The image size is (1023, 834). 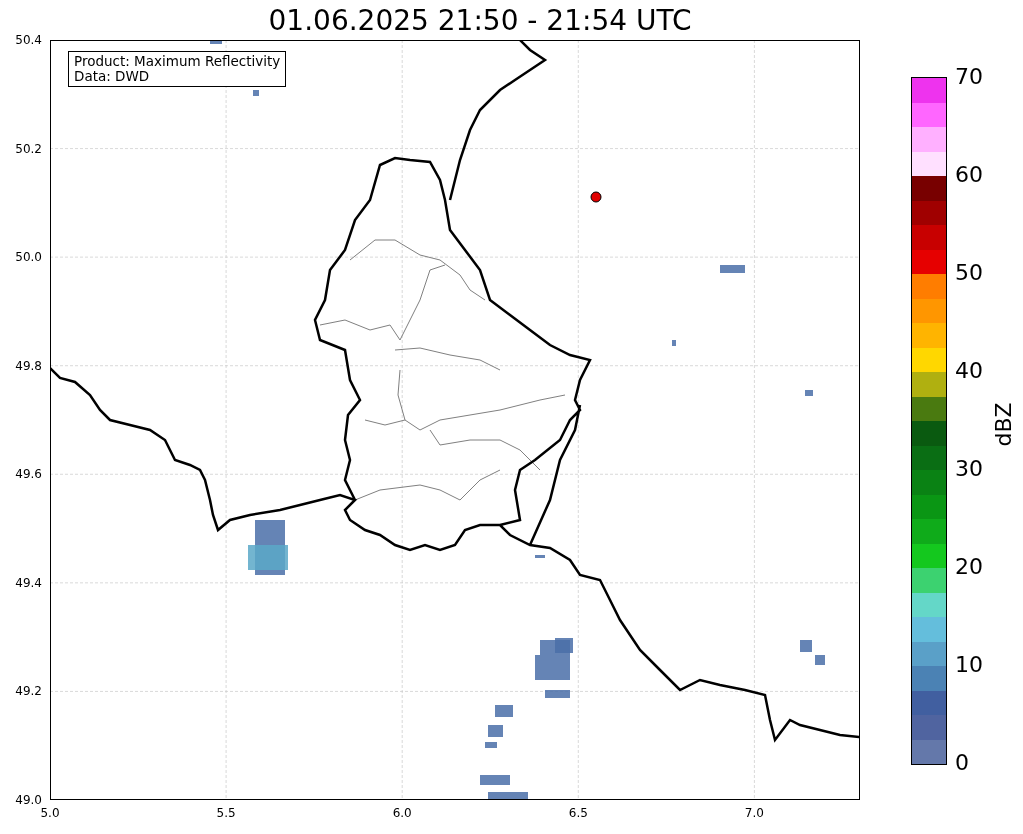 What do you see at coordinates (28, 365) in the screenshot?
I see `latitude-tick-label: 49.8` at bounding box center [28, 365].